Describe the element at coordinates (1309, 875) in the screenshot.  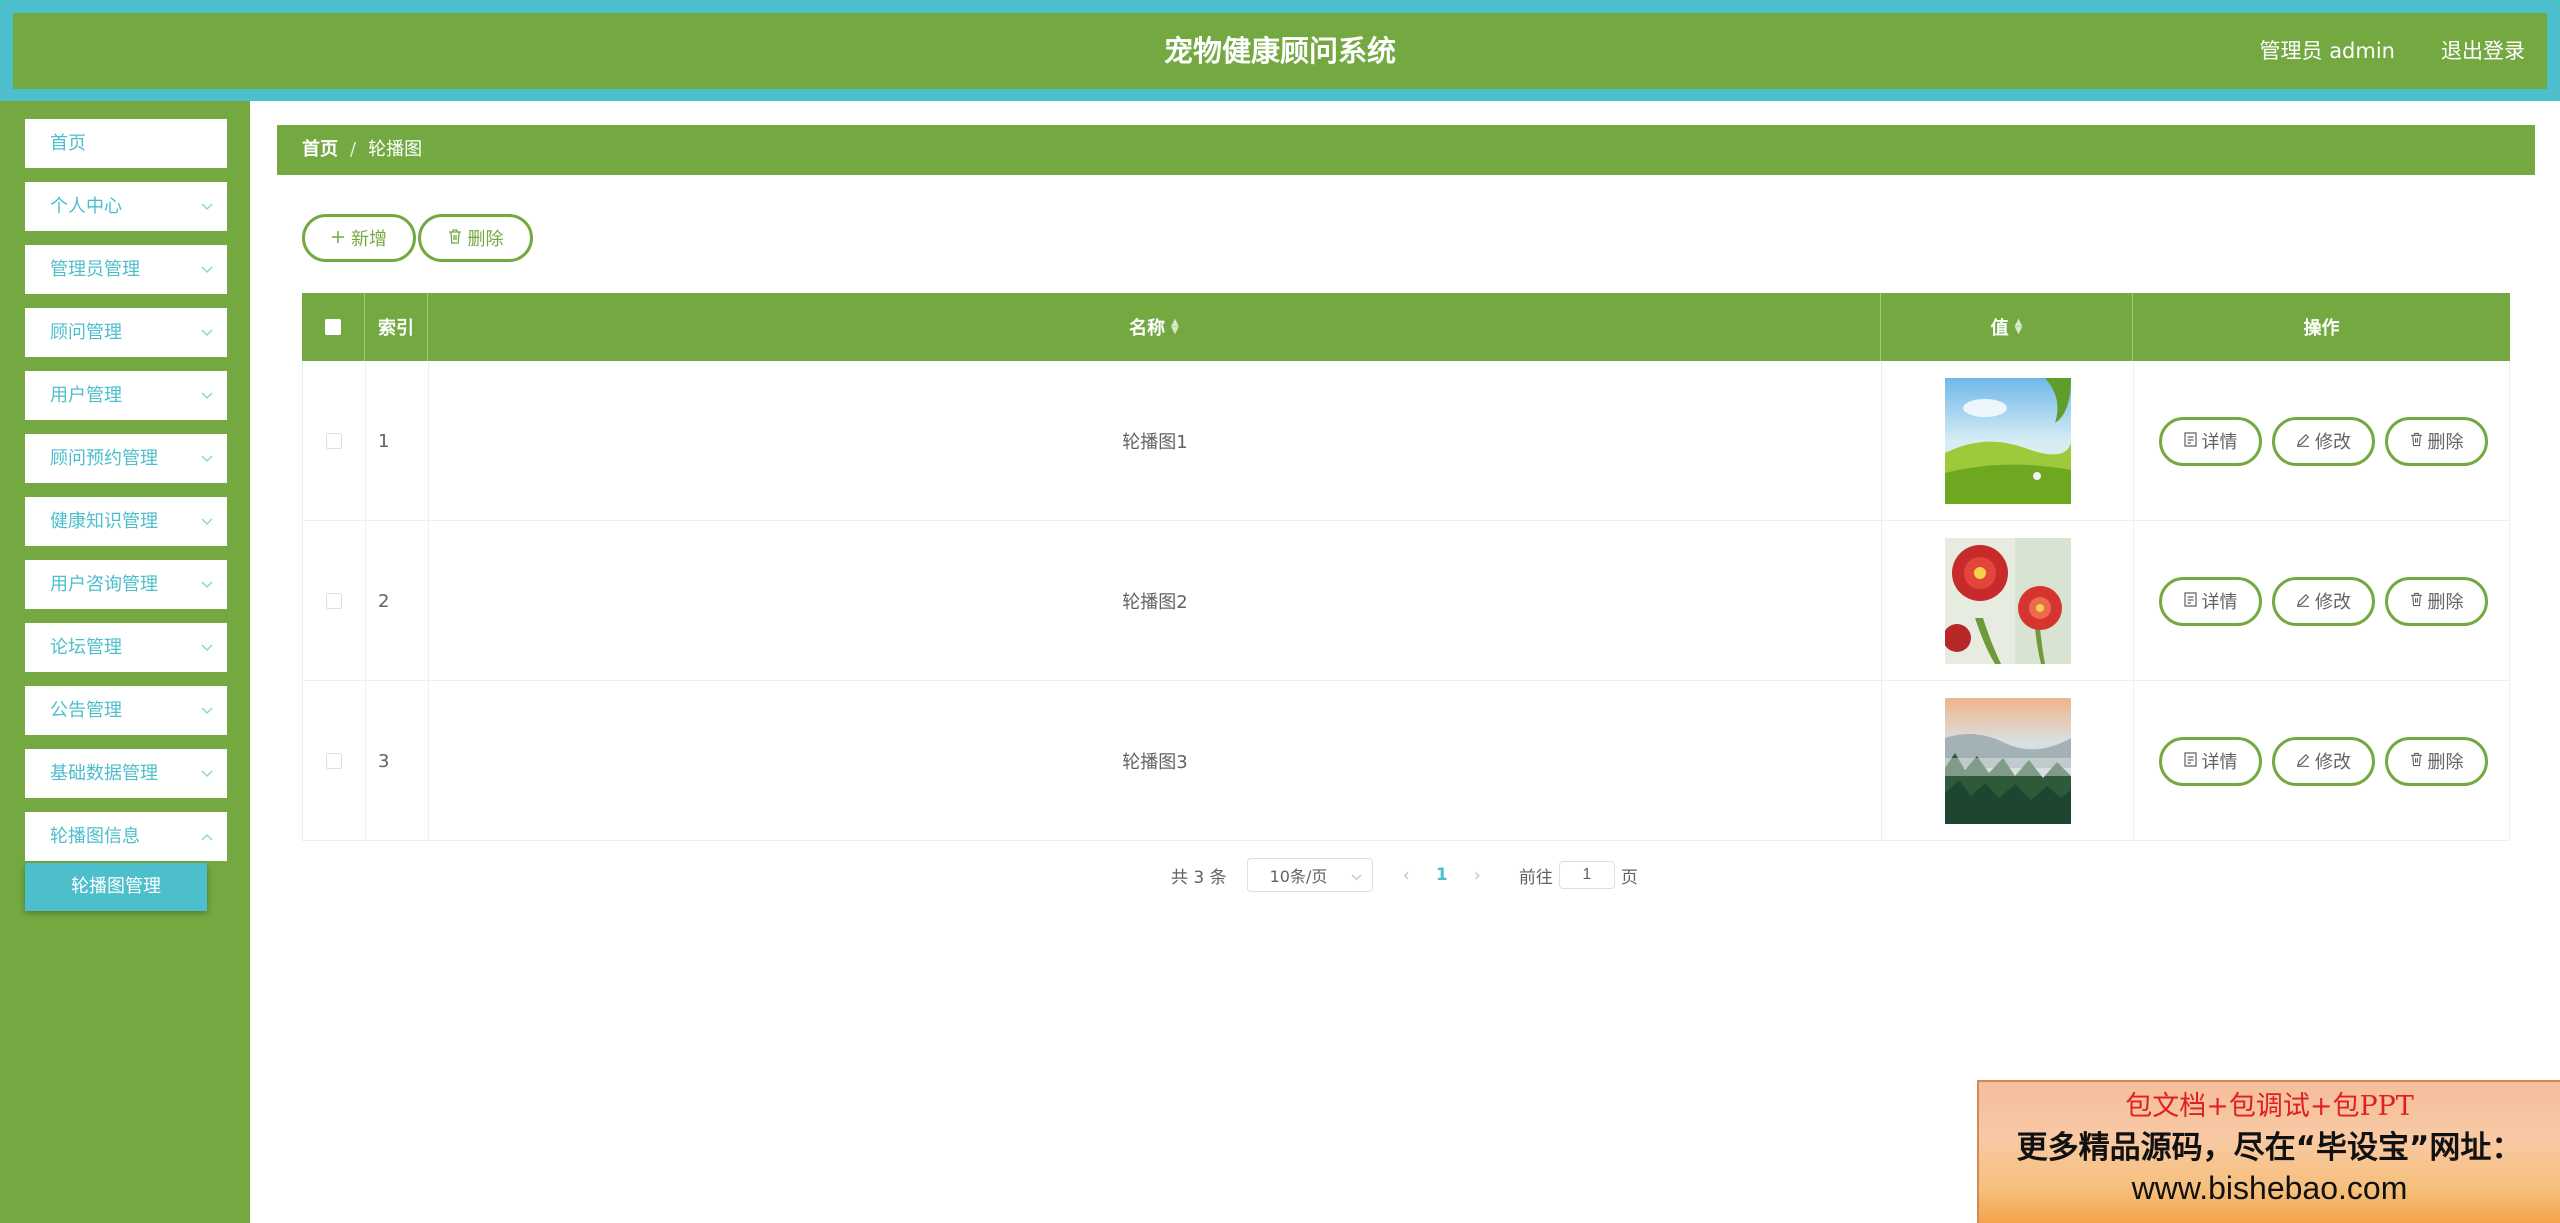
I see `page-size-select: 10条/页` at that location.